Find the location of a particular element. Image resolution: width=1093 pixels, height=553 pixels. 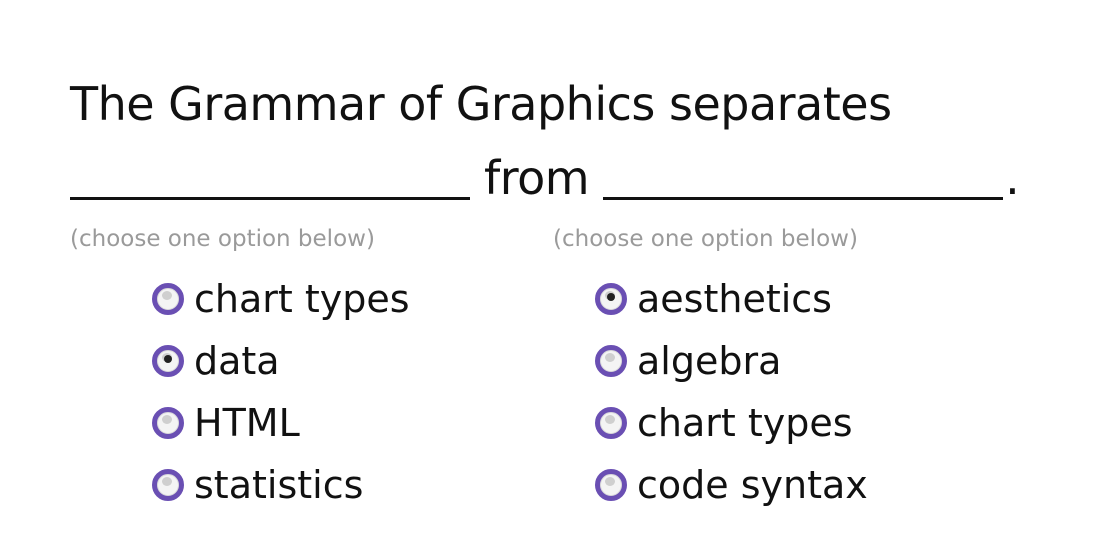

option-label: HTML is located at coordinates (247, 423).